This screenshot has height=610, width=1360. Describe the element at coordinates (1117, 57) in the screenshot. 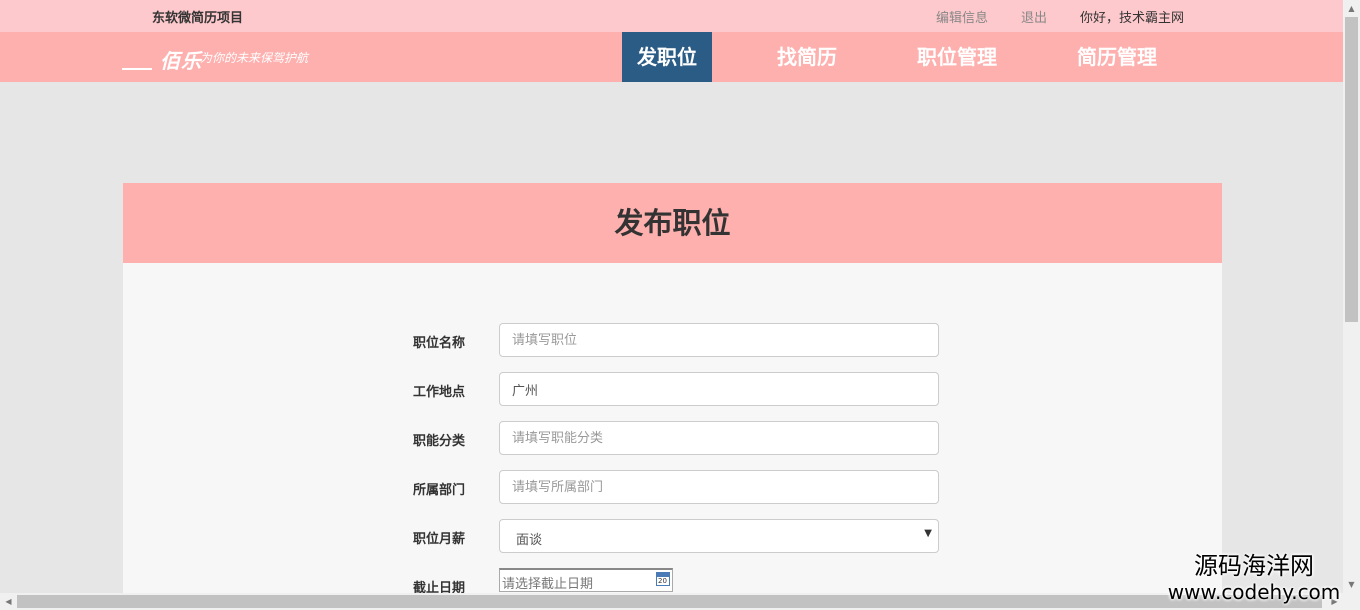

I see `nav-resume-management: 简历管理` at that location.